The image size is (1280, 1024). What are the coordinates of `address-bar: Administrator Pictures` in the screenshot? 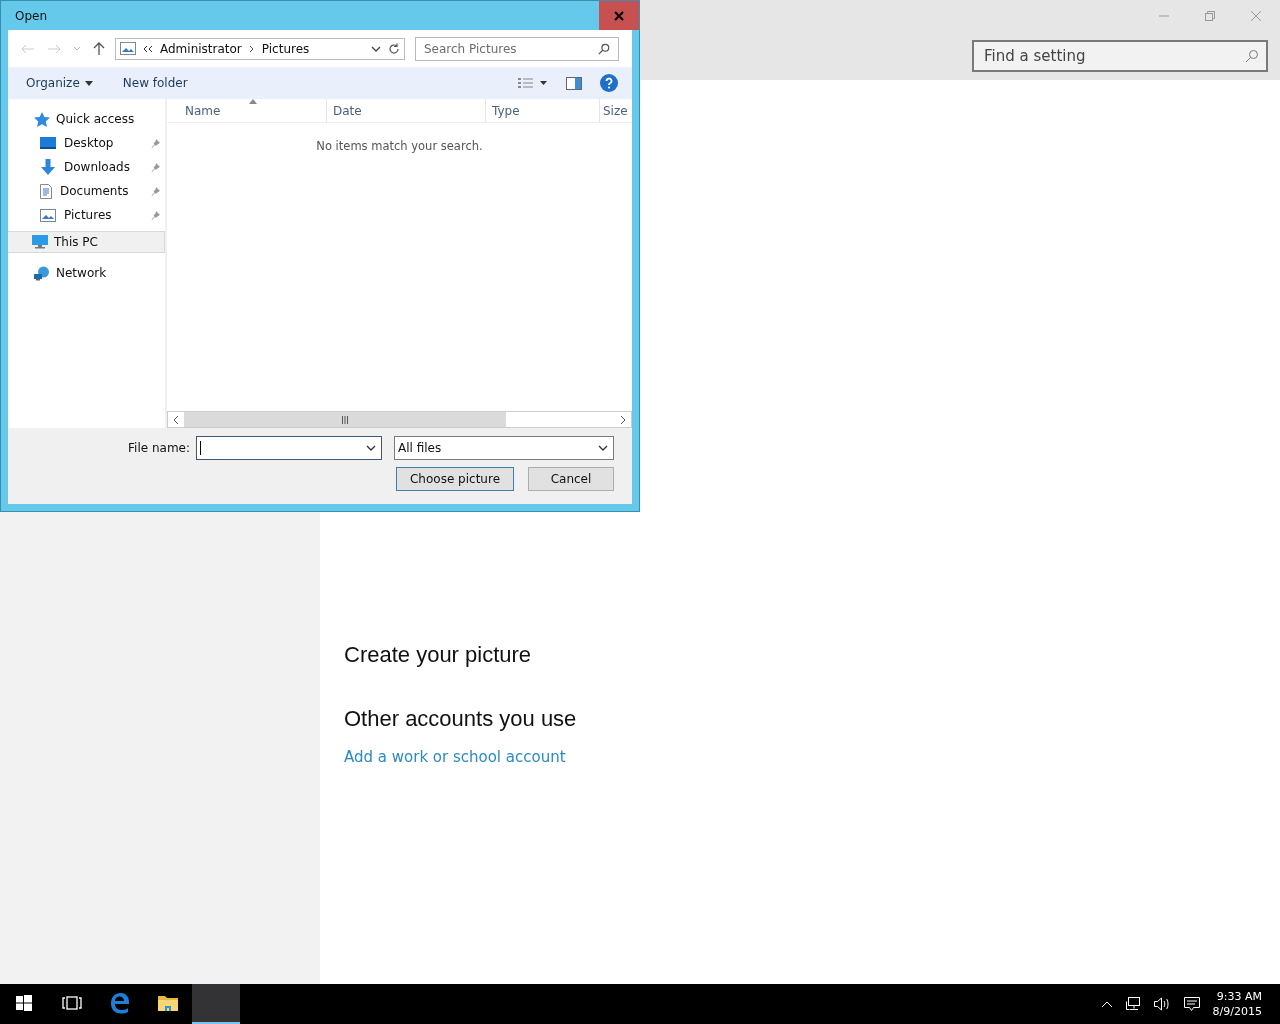 It's located at (260, 48).